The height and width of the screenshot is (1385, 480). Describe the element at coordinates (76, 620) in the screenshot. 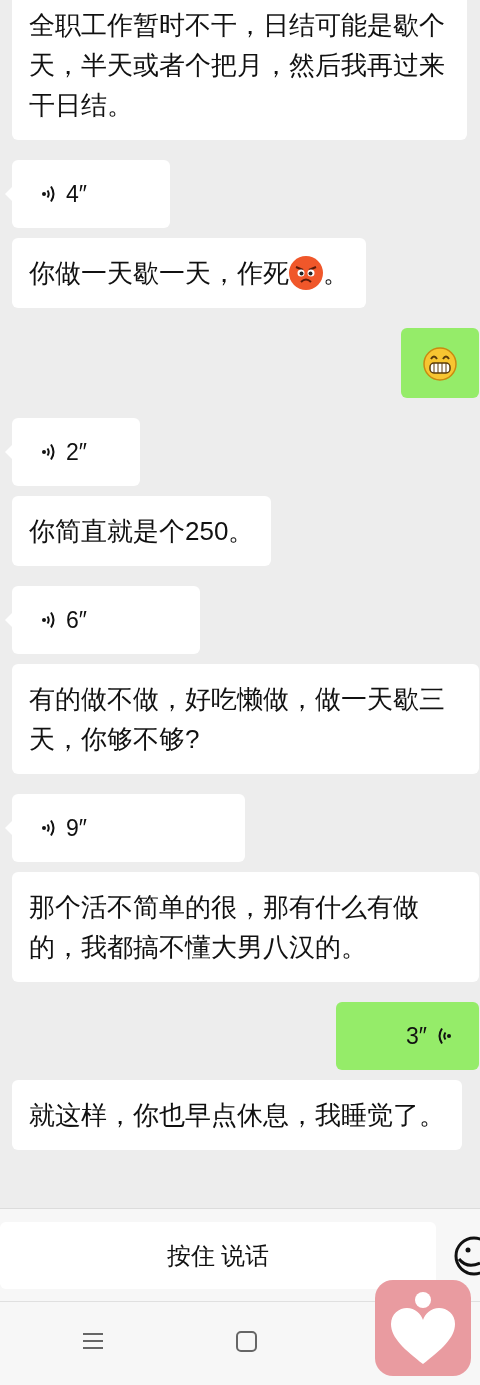

I see `voice-duration: 6″` at that location.